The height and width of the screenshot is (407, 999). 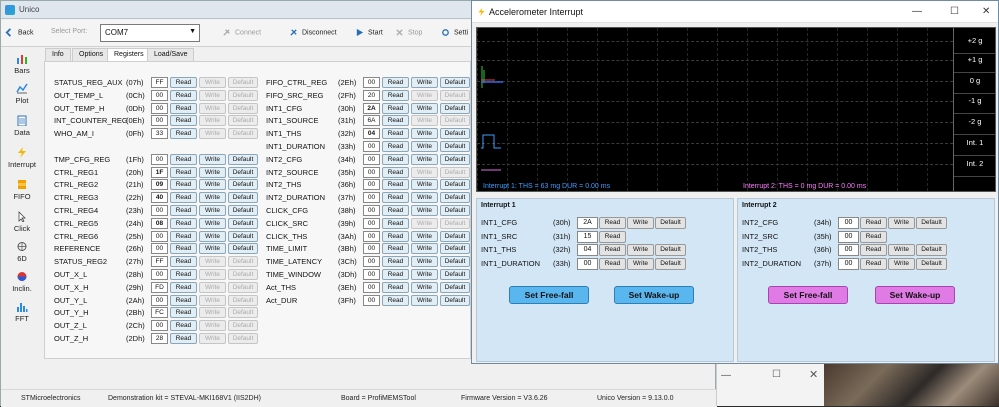 I want to click on sidebar-item-plot: Plot, so click(x=22, y=94).